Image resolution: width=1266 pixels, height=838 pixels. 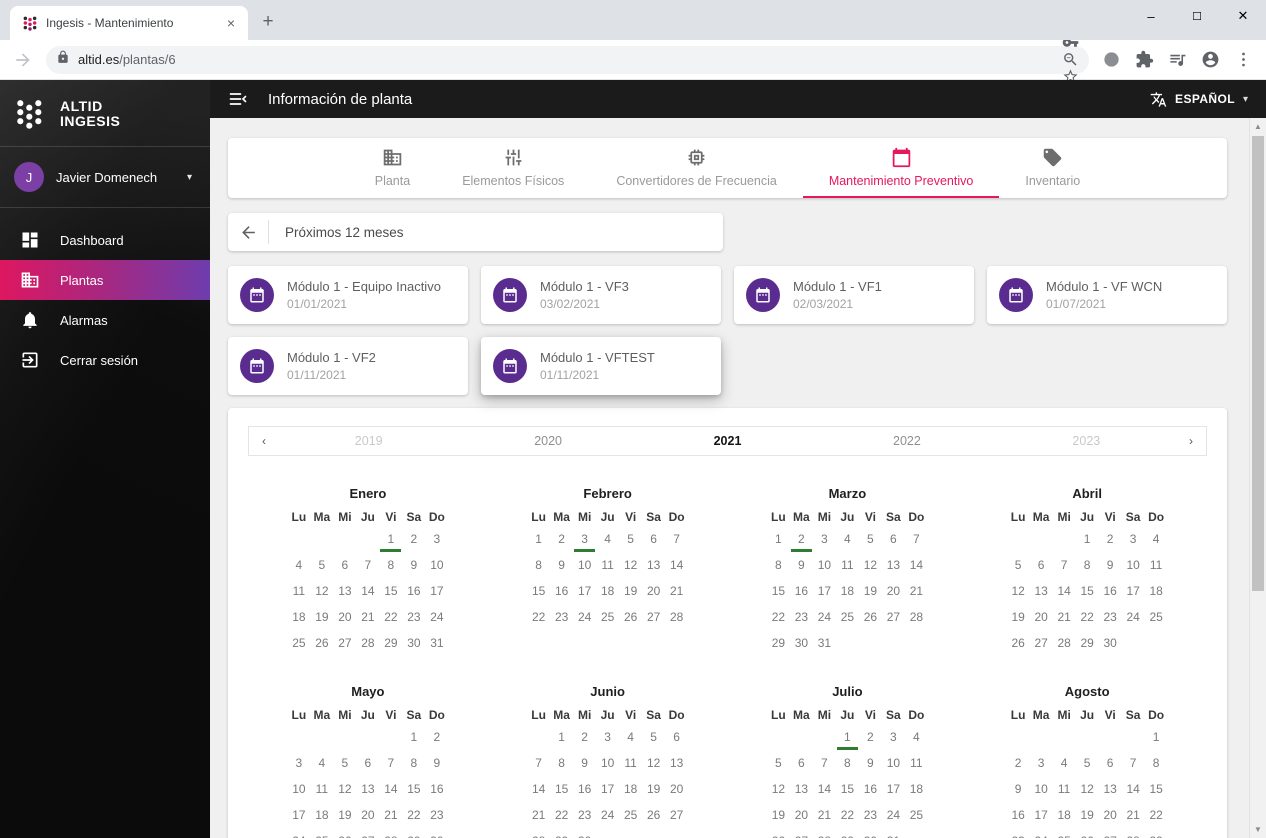 What do you see at coordinates (321, 769) in the screenshot?
I see `calendar-day: 4` at bounding box center [321, 769].